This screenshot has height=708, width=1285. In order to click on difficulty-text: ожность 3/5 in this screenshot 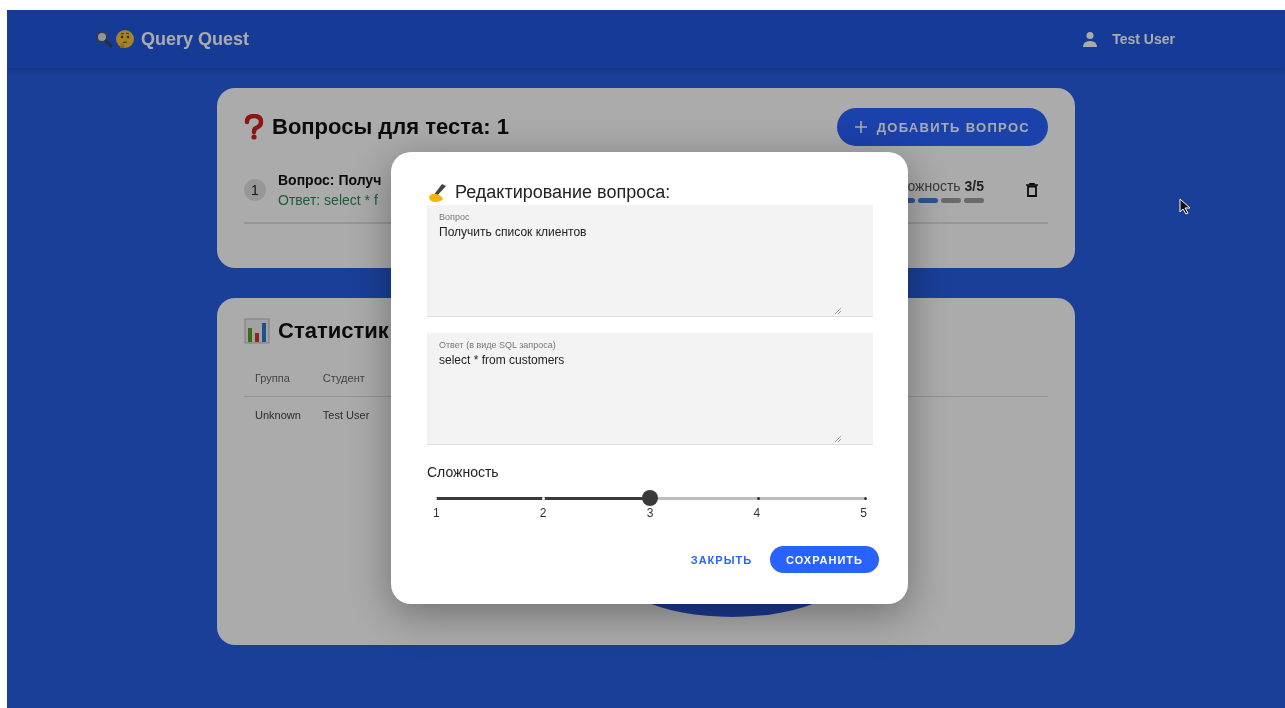, I will do `click(945, 185)`.